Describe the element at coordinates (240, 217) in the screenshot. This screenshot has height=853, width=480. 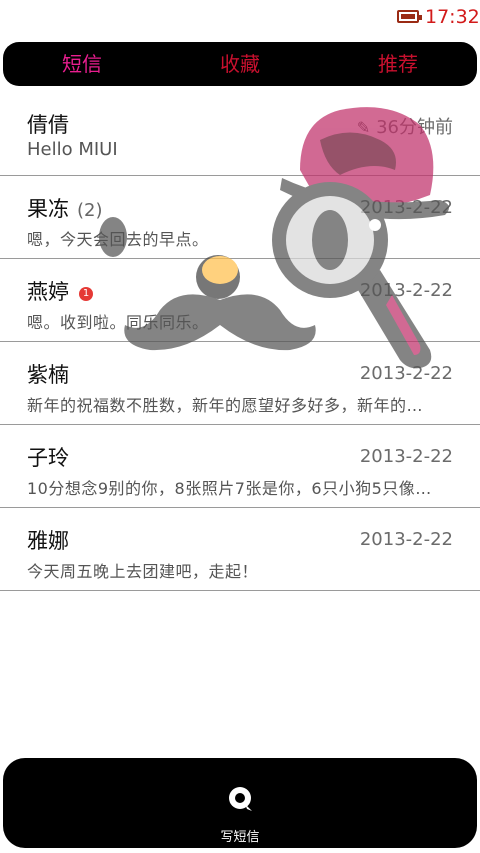
I see `conversation-row: 果冻 (2) 2013-2-22 嗯，今天会回去的早点。` at that location.